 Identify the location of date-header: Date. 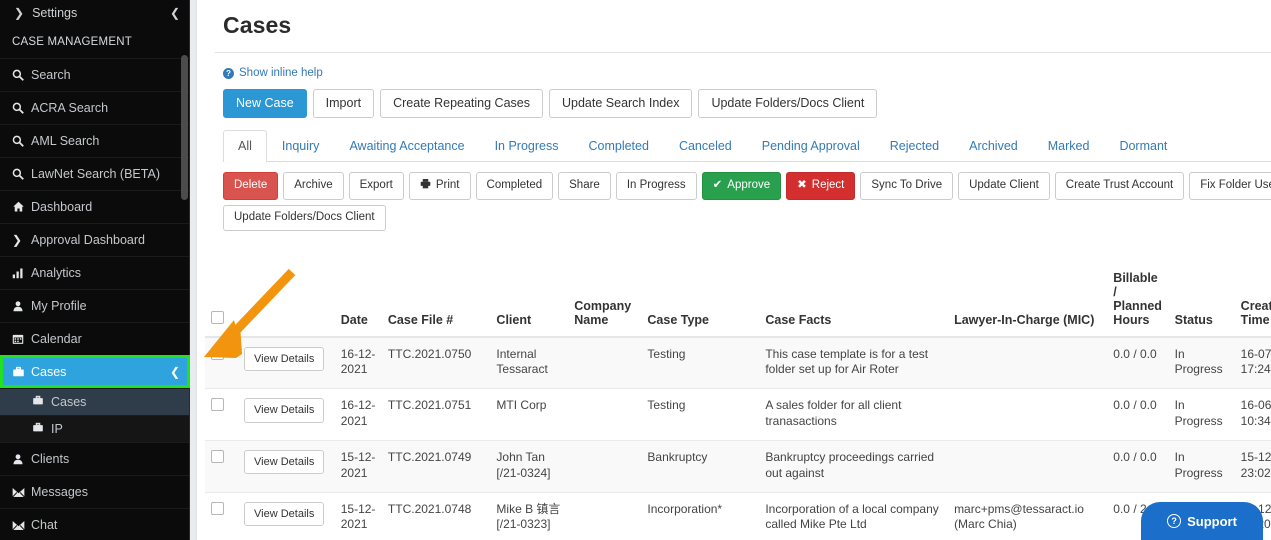
(358, 301).